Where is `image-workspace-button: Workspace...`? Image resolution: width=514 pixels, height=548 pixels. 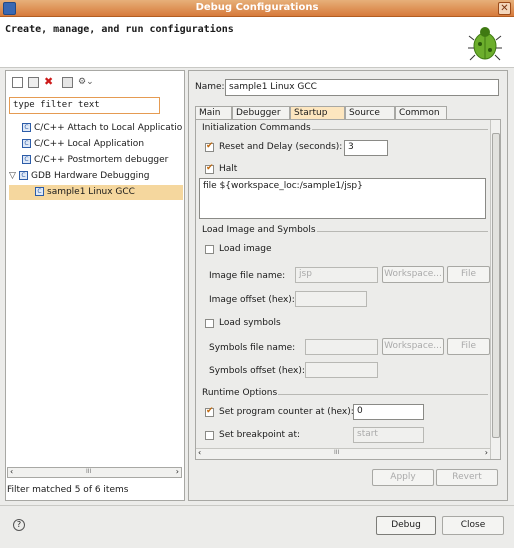
image-workspace-button: Workspace... is located at coordinates (413, 274).